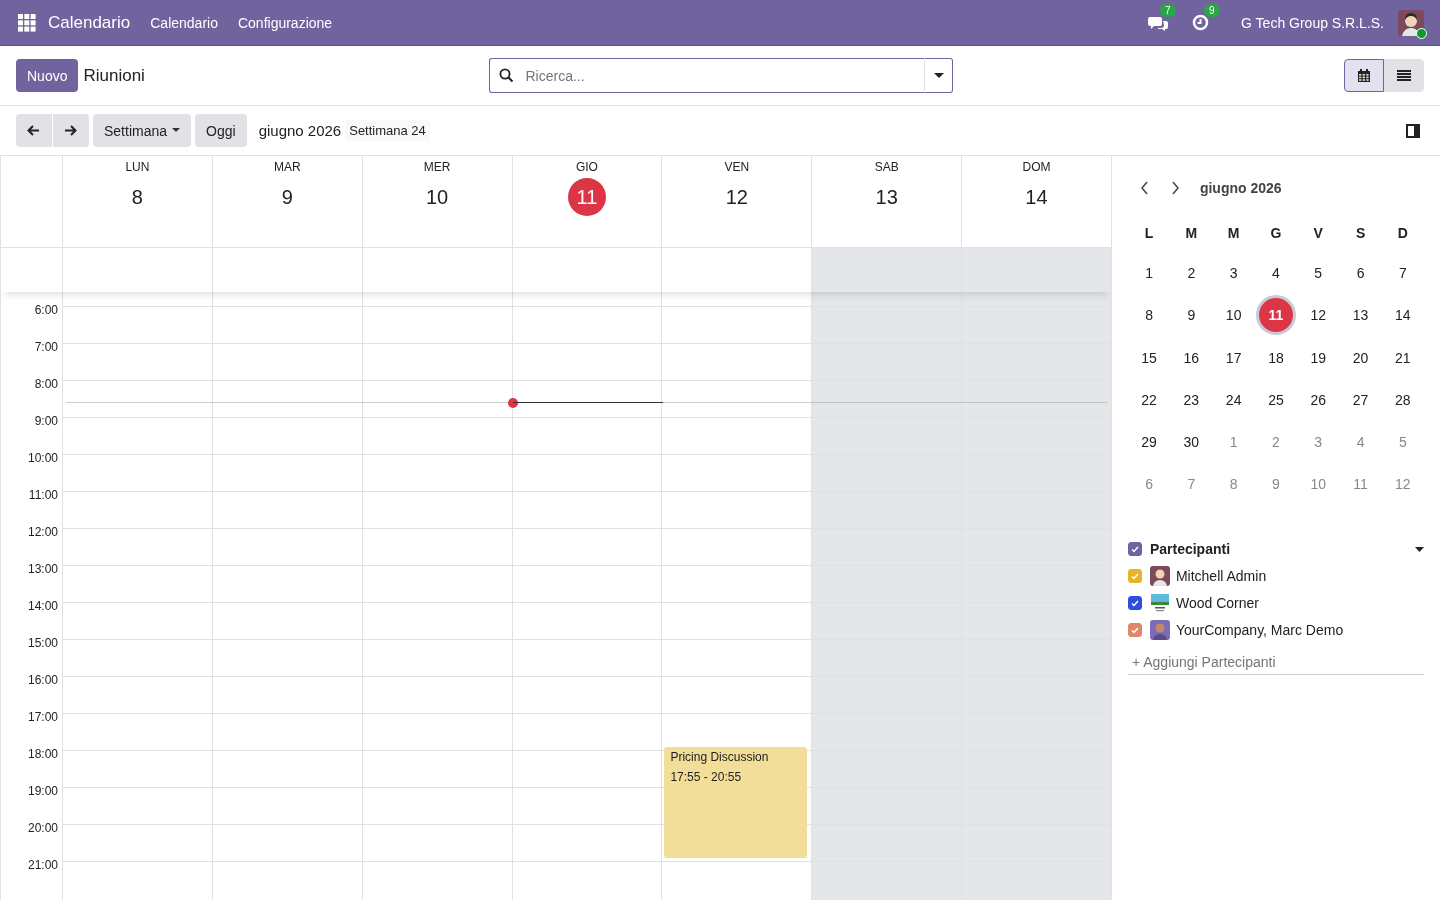 The width and height of the screenshot is (1440, 900). What do you see at coordinates (1360, 315) in the screenshot?
I see `mini-calendar-day: 13` at bounding box center [1360, 315].